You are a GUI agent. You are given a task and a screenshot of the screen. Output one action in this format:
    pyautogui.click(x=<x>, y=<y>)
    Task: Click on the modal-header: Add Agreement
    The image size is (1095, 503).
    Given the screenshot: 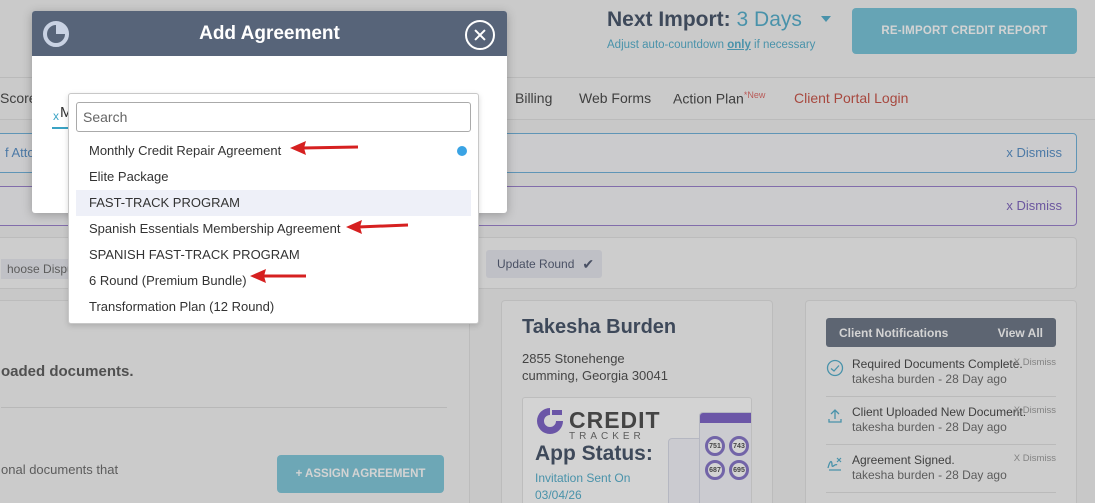 What is the action you would take?
    pyautogui.click(x=269, y=33)
    